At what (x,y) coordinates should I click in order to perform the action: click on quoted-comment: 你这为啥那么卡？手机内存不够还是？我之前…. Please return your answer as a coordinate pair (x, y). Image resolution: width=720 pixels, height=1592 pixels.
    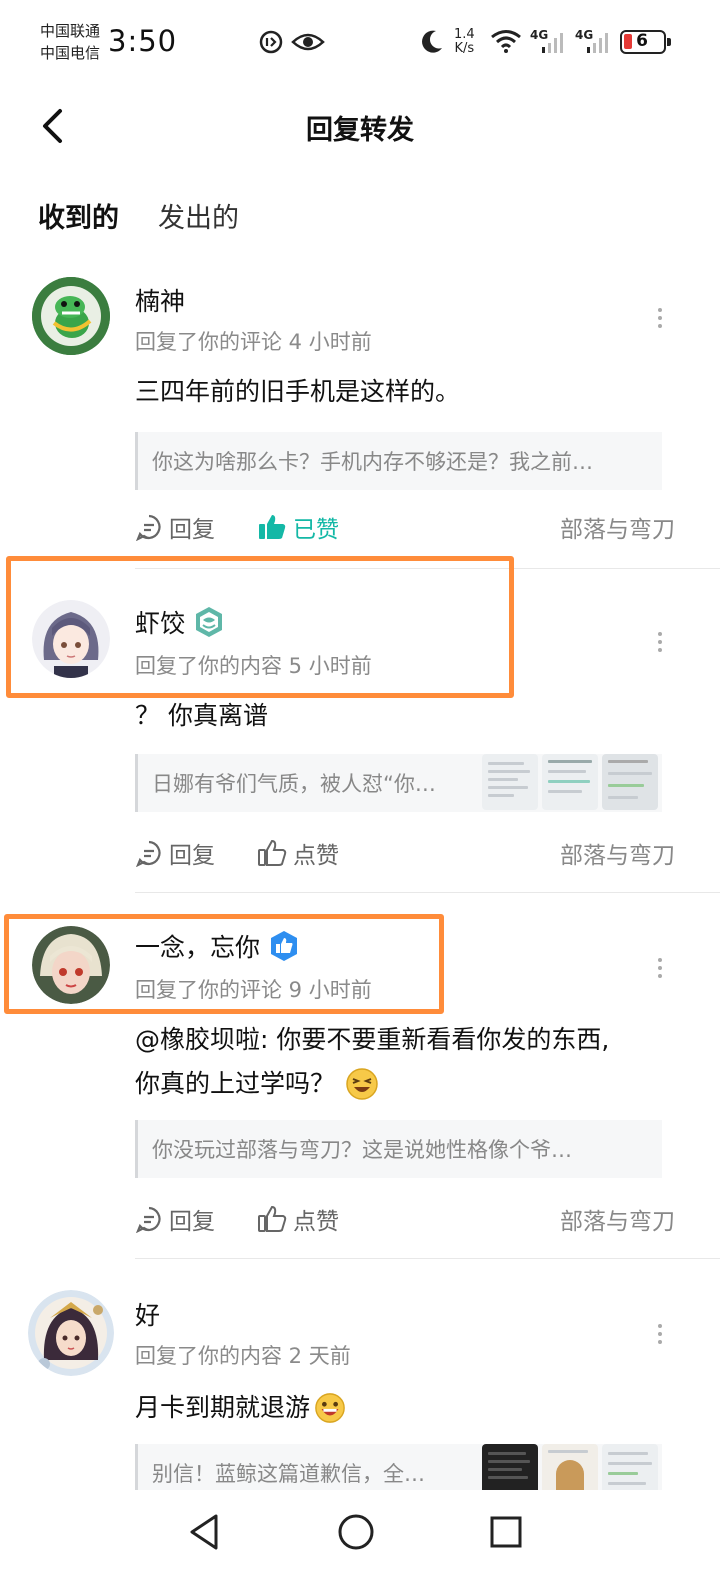
    Looking at the image, I should click on (398, 461).